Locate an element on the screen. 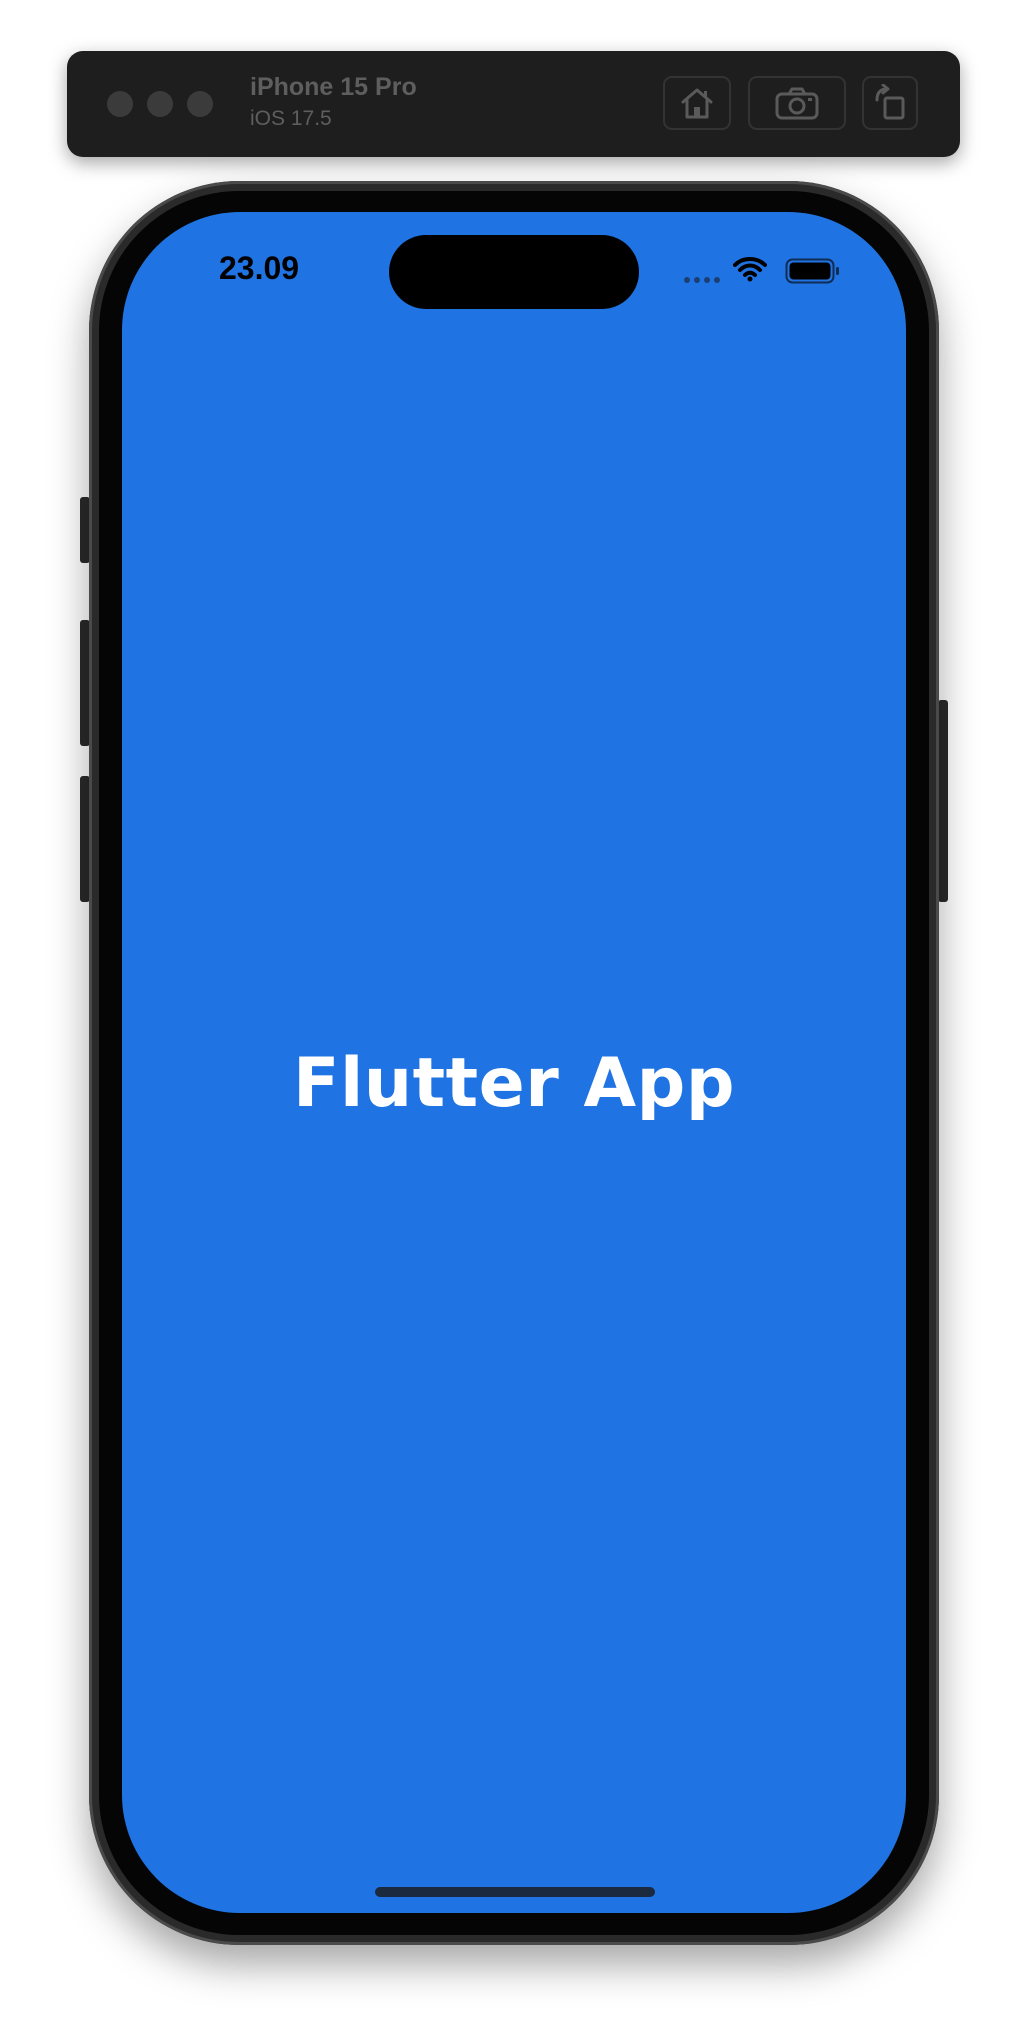 The width and height of the screenshot is (1028, 2034). wifi-icon is located at coordinates (750, 269).